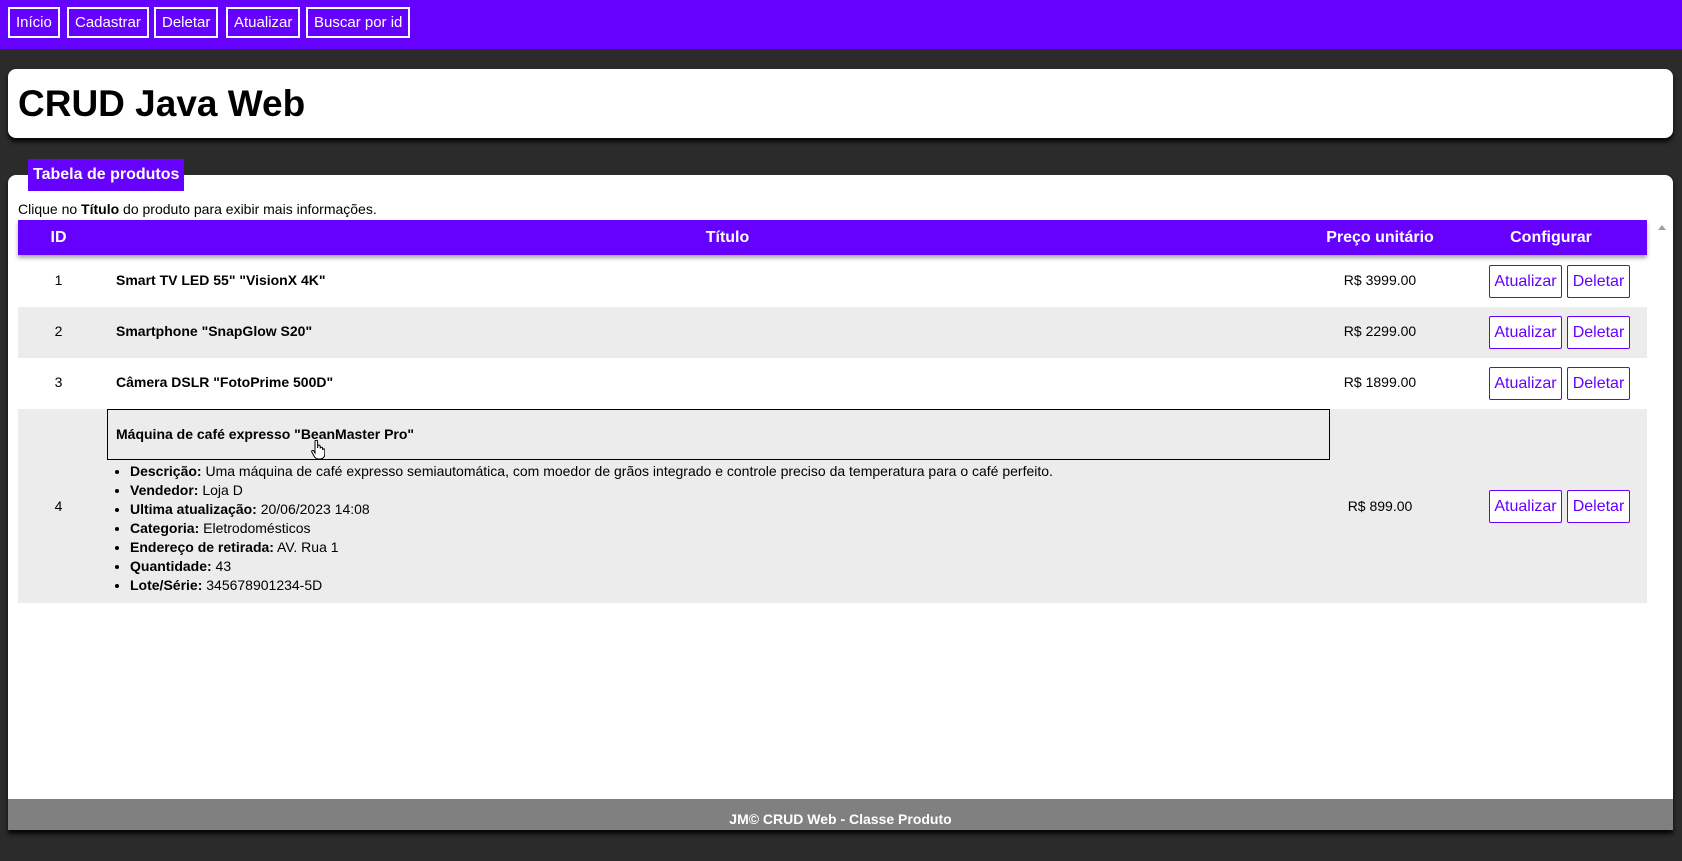  What do you see at coordinates (221, 280) in the screenshot?
I see `product-title-link: Smart TV LED 55" "VisionX 4K"` at bounding box center [221, 280].